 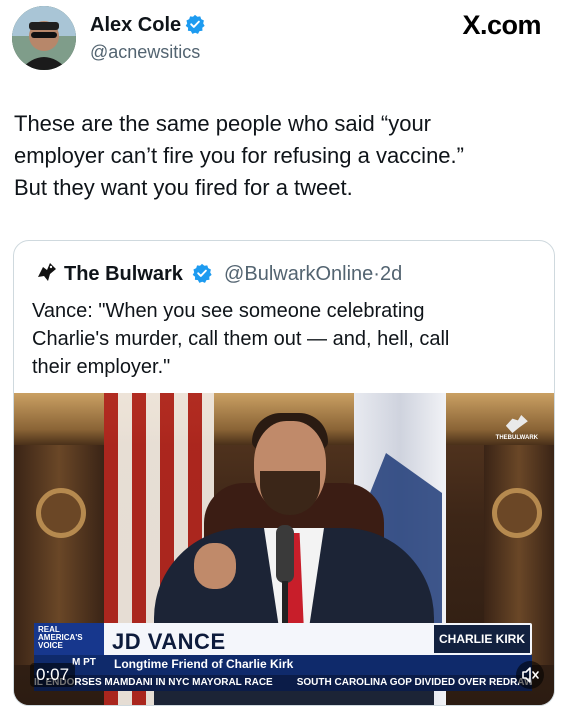 I want to click on bulwark-watermark: THEBULWARK, so click(x=517, y=428).